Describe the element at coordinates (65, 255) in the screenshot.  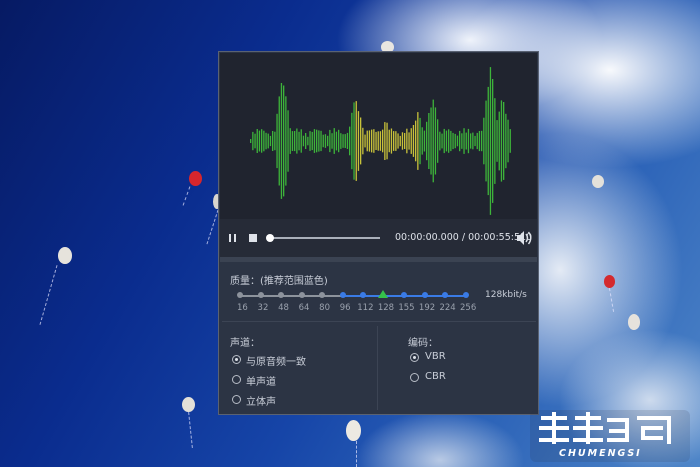
I see `balloon-white-left` at that location.